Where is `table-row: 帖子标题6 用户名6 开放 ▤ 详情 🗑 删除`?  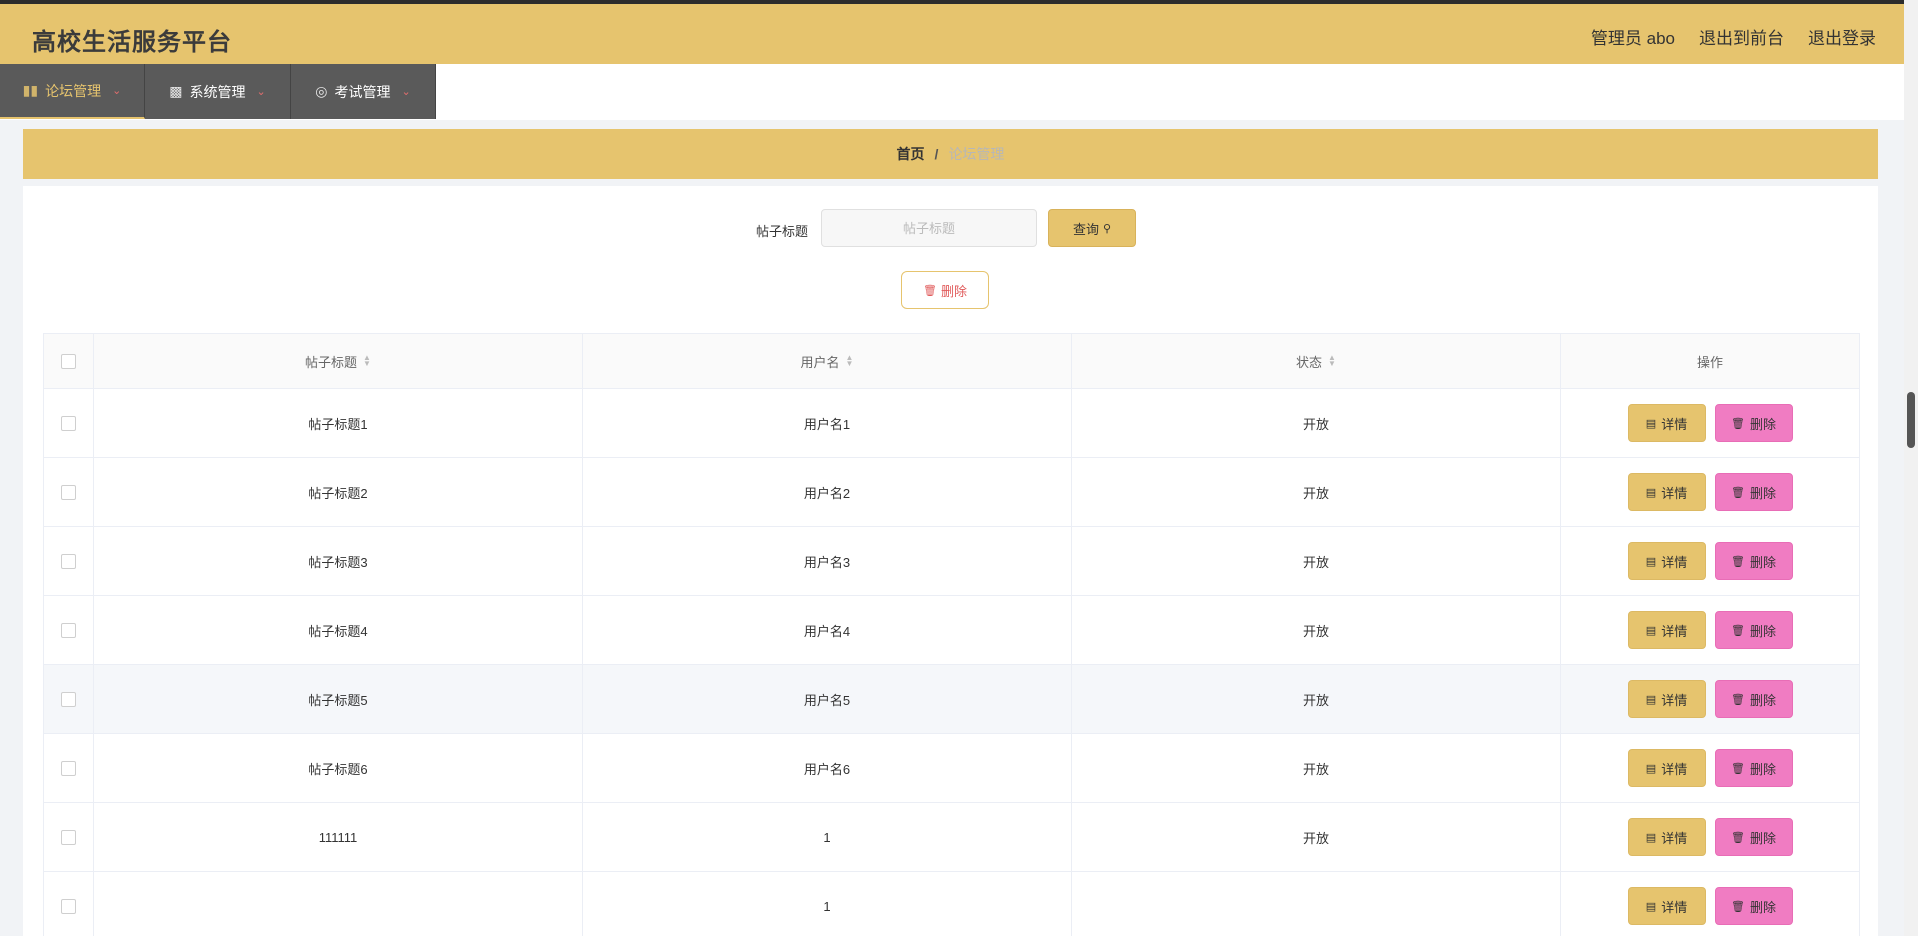
table-row: 帖子标题6 用户名6 开放 ▤ 详情 🗑 删除 is located at coordinates (951, 768).